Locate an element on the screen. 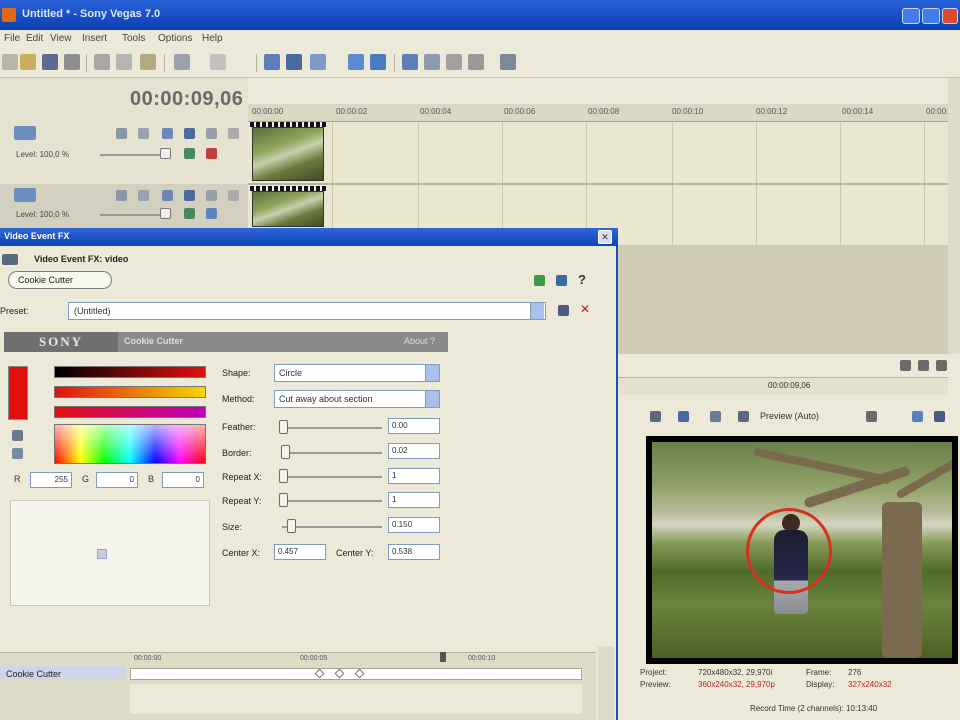 The height and width of the screenshot is (720, 960). snap-icon is located at coordinates (410, 62).